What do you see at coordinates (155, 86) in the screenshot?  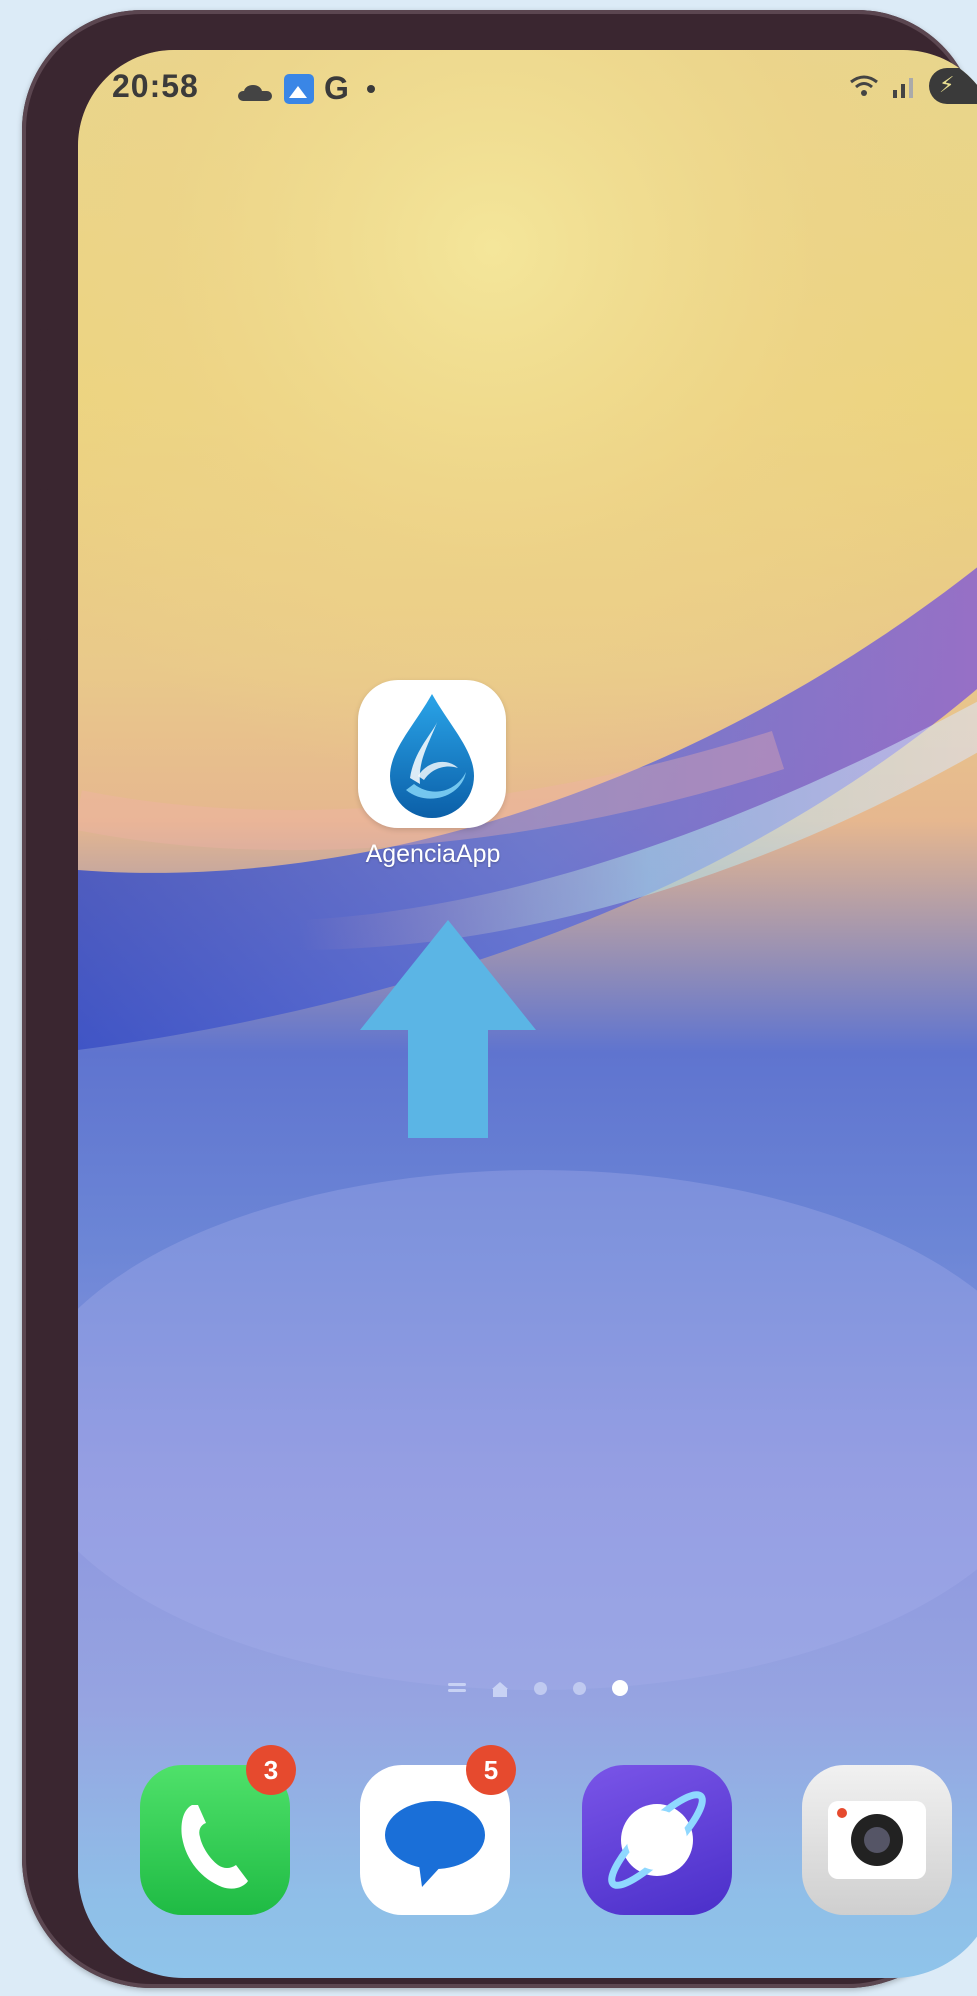 I see `status-time: 20:58` at bounding box center [155, 86].